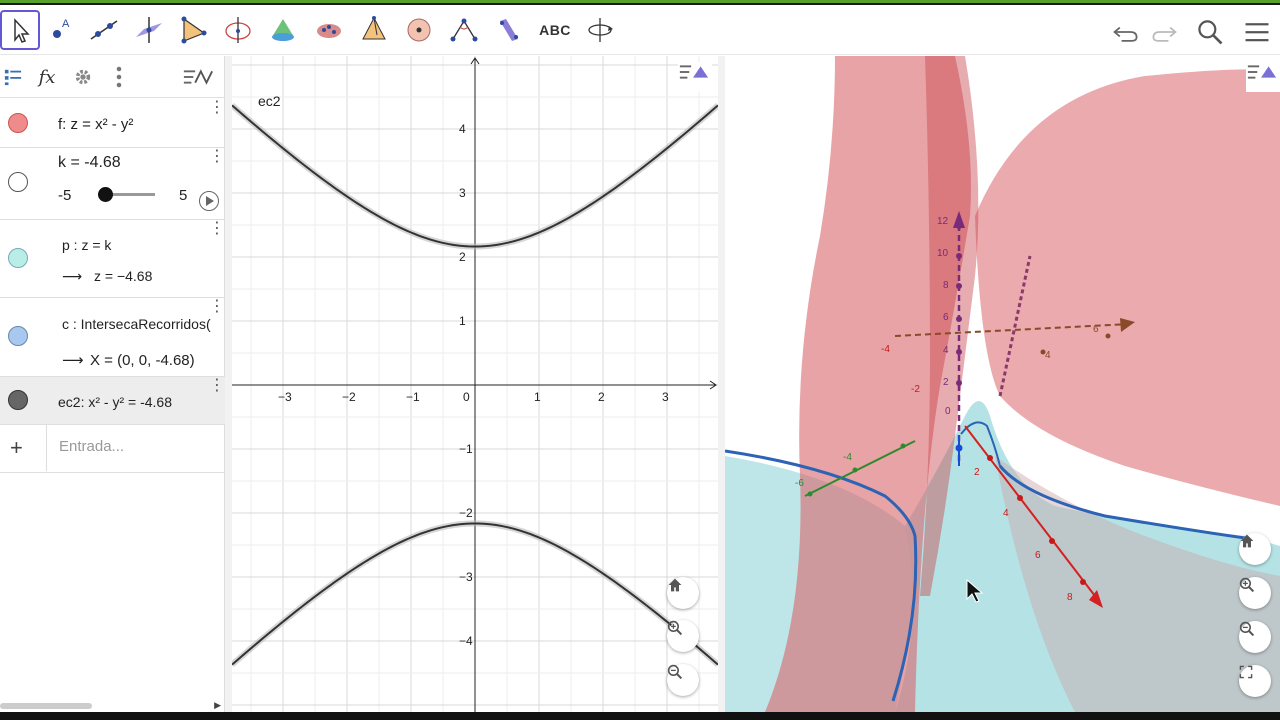  What do you see at coordinates (349, 397) in the screenshot?
I see `x-tick-label: −2` at bounding box center [349, 397].